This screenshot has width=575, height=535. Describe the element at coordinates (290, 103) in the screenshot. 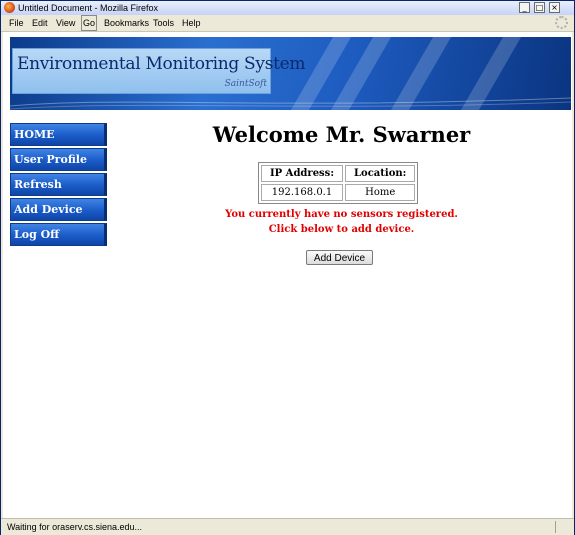

I see `banner-wave-lines` at that location.